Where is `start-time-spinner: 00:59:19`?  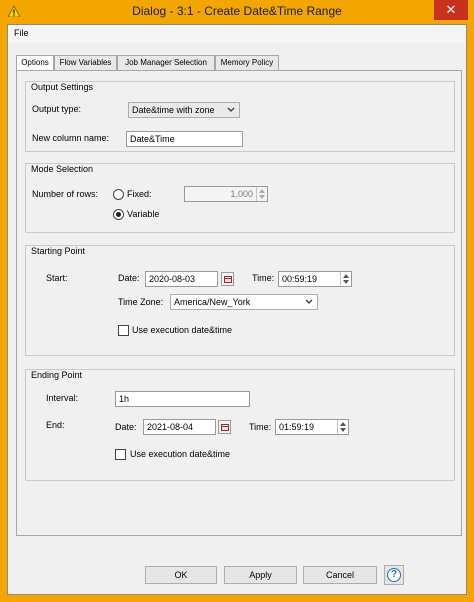 start-time-spinner: 00:59:19 is located at coordinates (315, 279).